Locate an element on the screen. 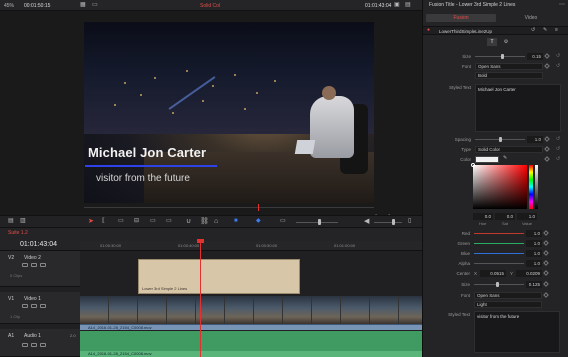  param-type: Type Solid Color ↺ is located at coordinates (495, 150).